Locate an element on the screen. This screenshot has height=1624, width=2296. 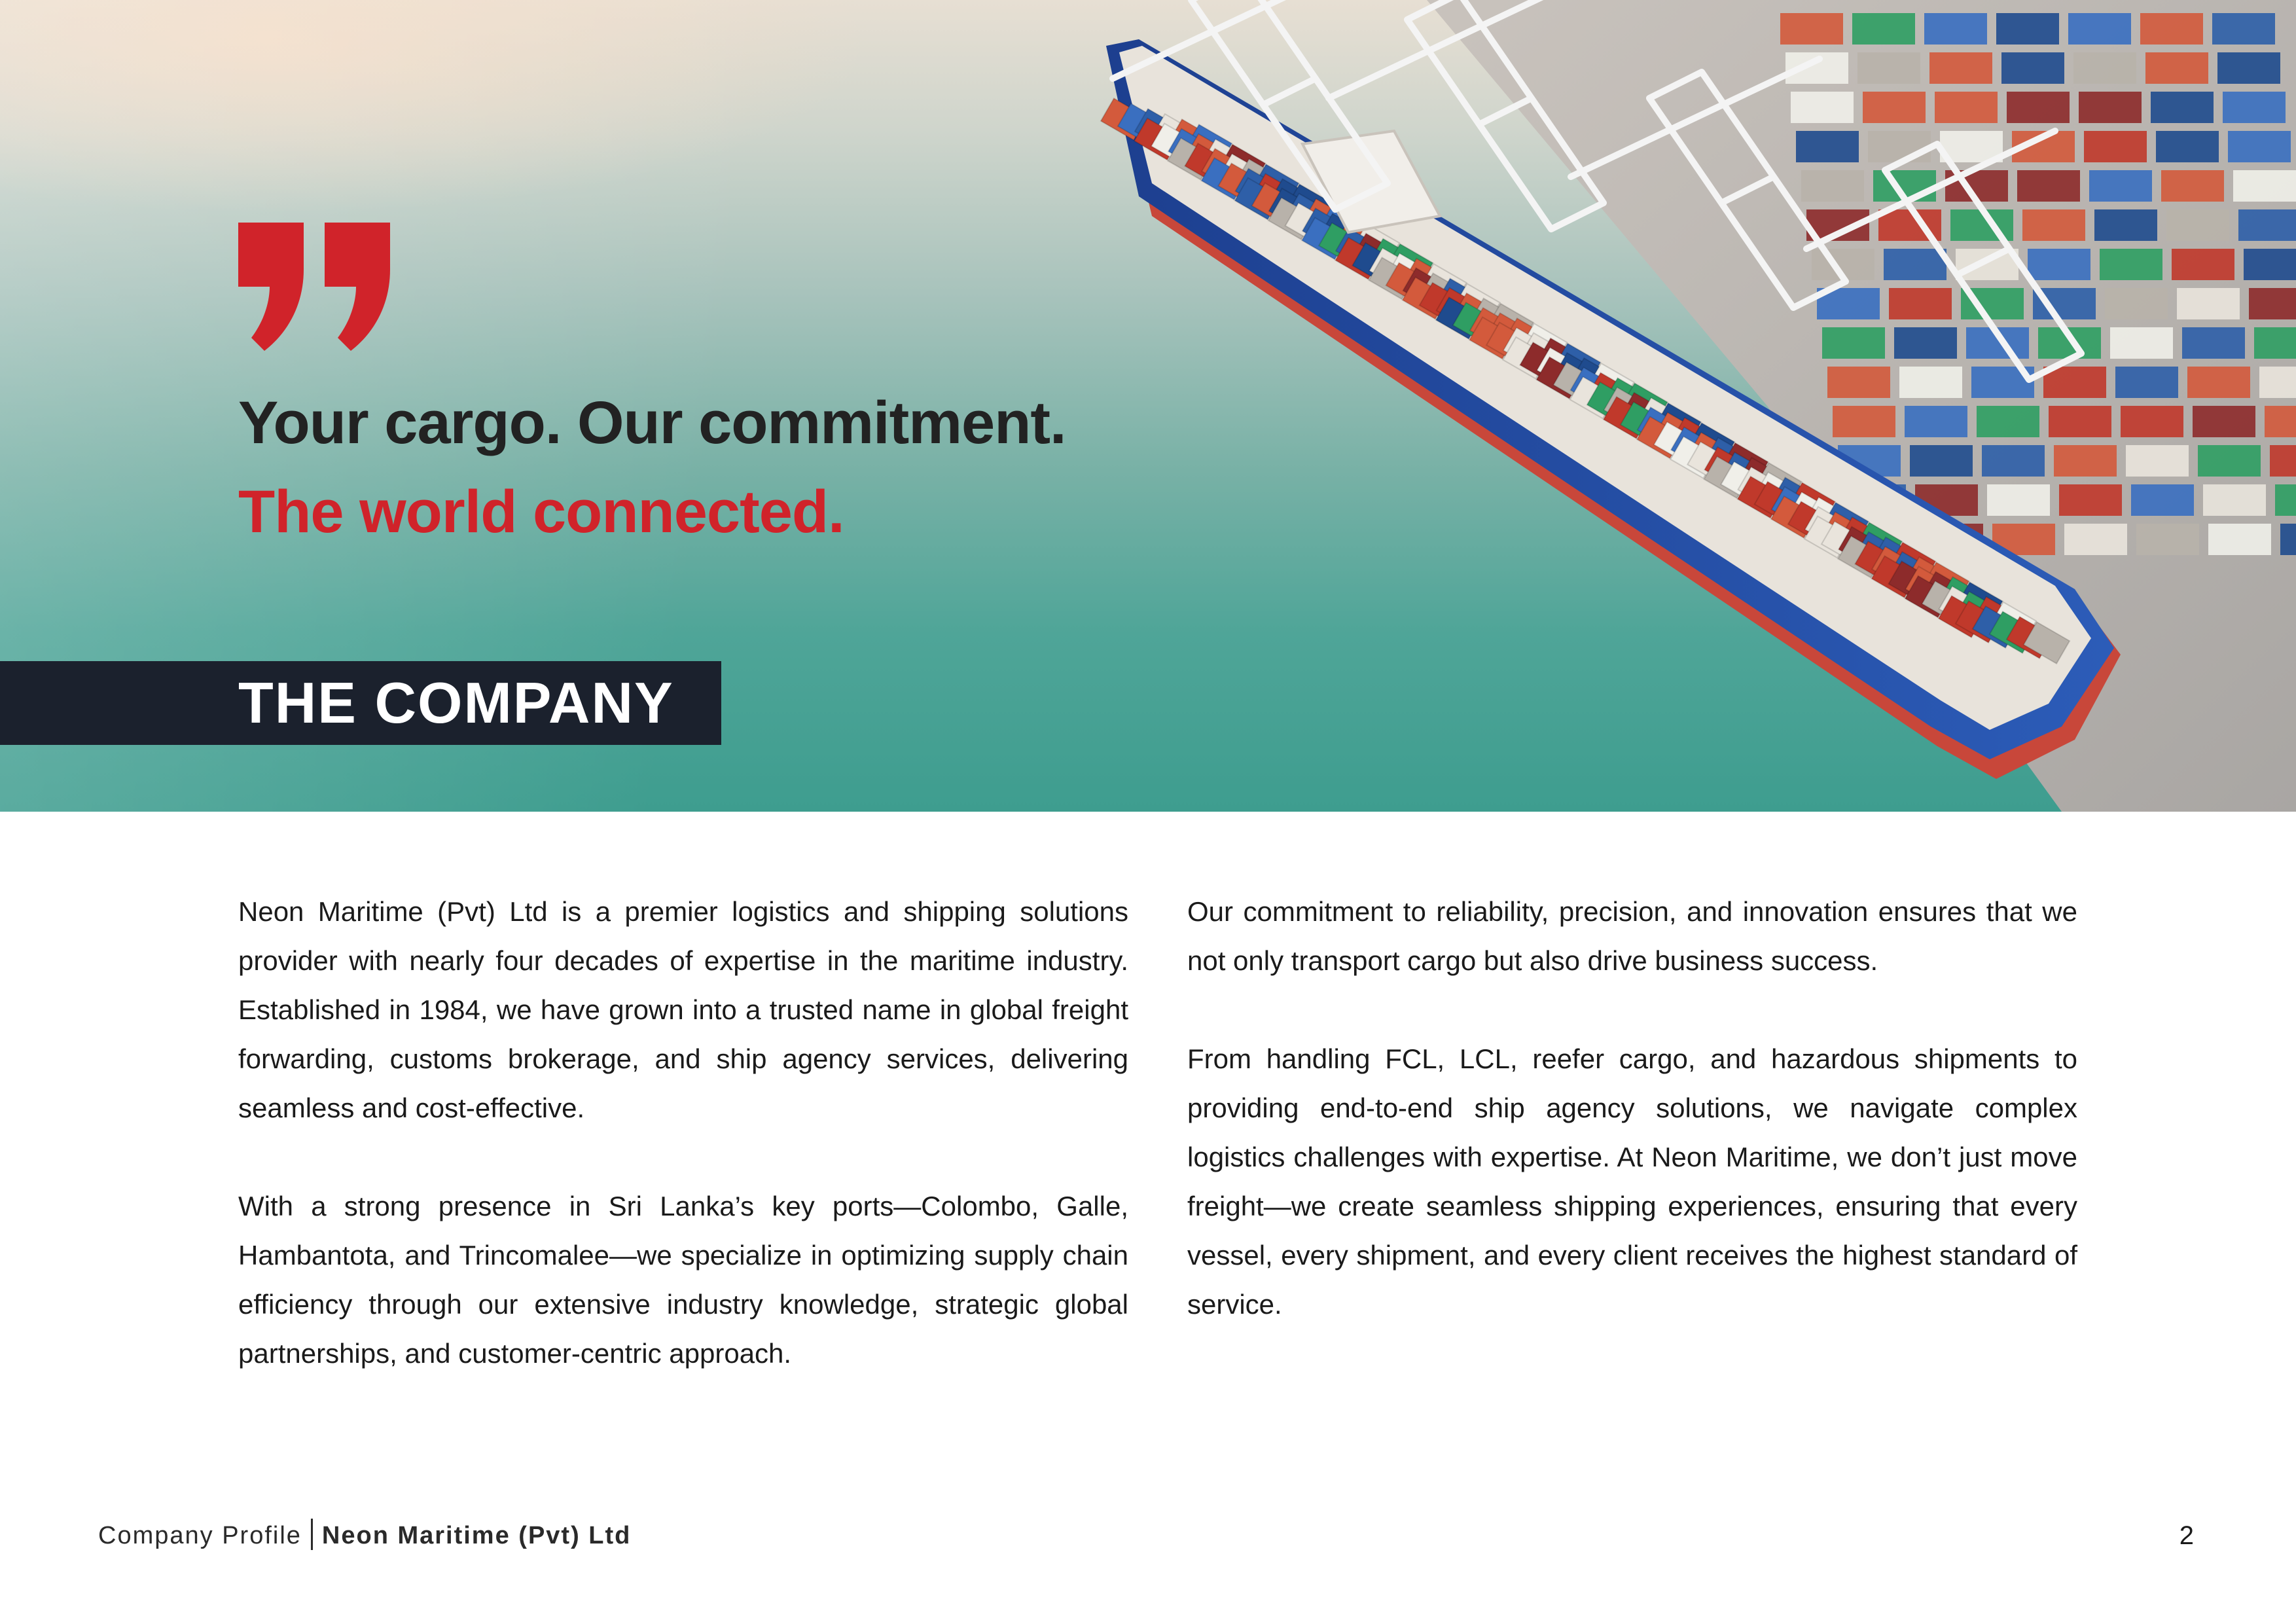
closing-quote-icon is located at coordinates (314, 287).